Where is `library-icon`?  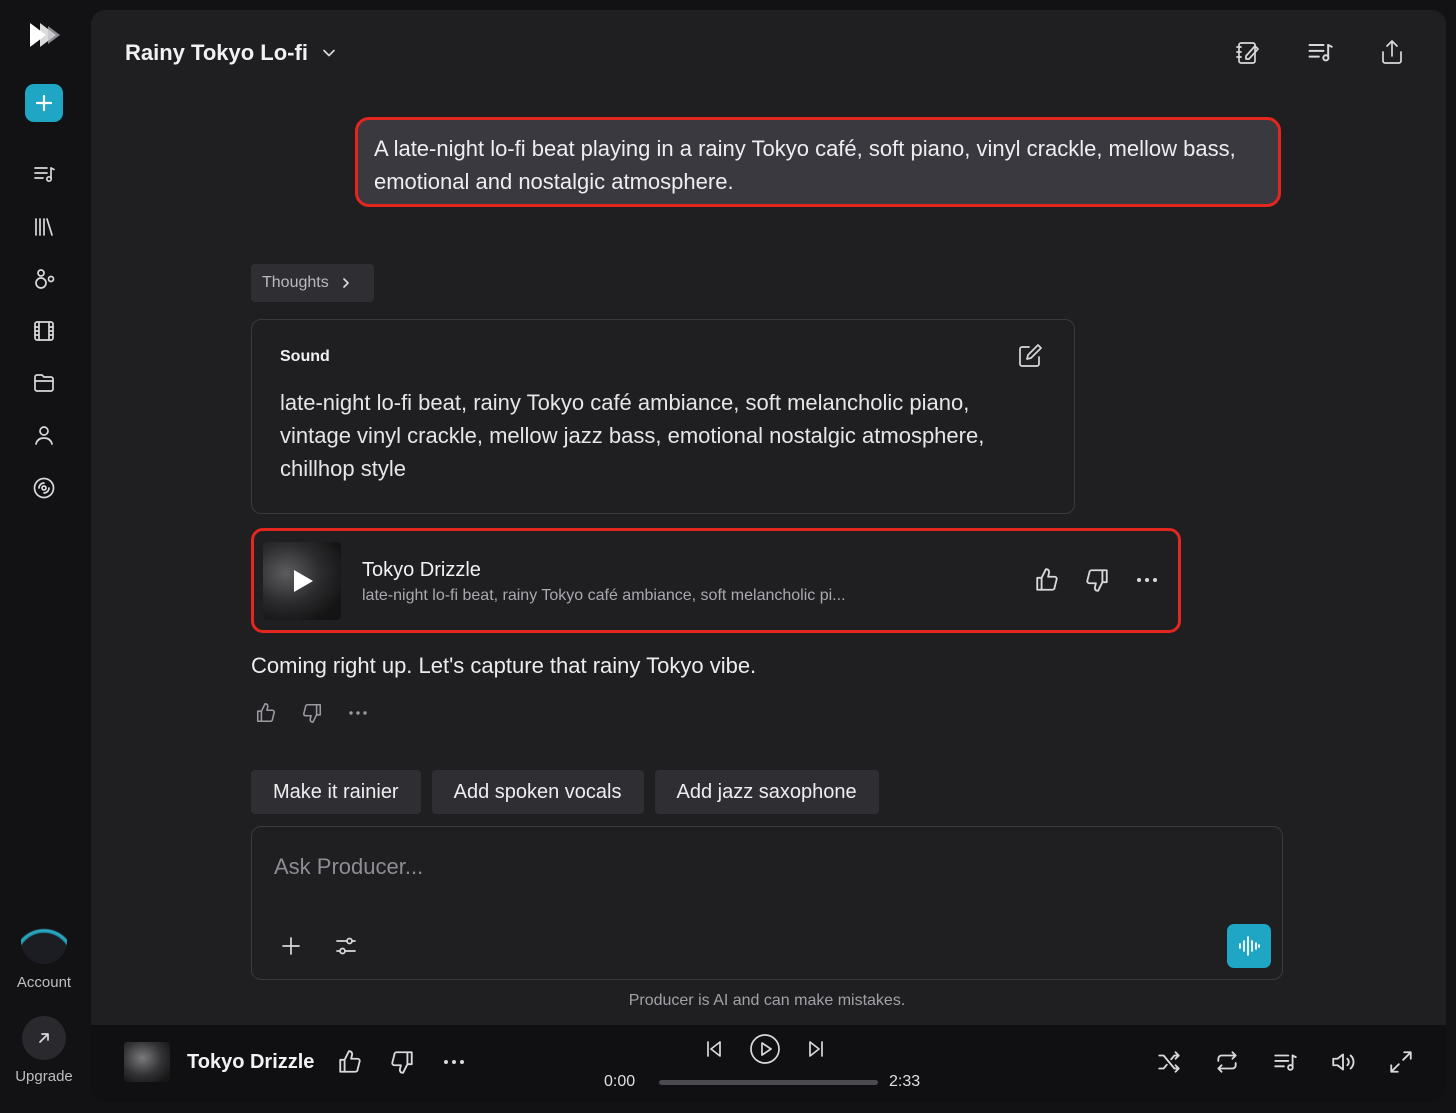 library-icon is located at coordinates (44, 227).